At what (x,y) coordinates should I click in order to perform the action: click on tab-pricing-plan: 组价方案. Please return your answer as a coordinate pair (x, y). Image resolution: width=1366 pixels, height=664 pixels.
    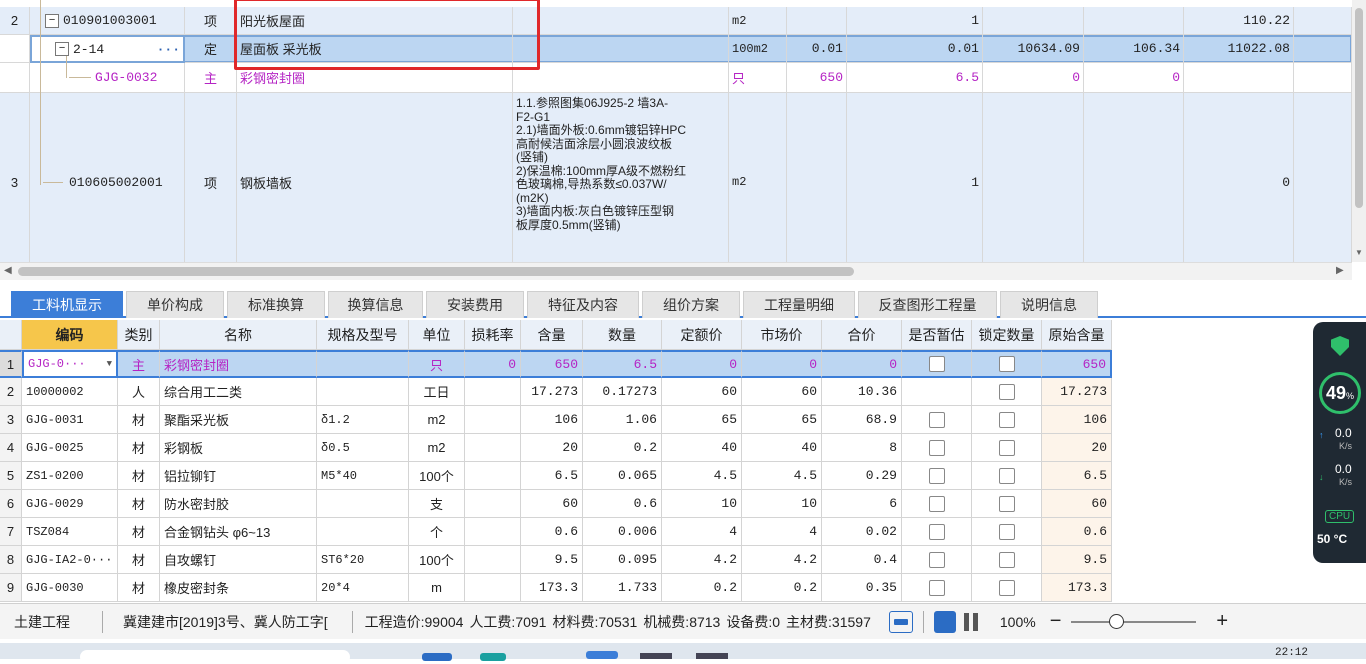
    Looking at the image, I should click on (691, 304).